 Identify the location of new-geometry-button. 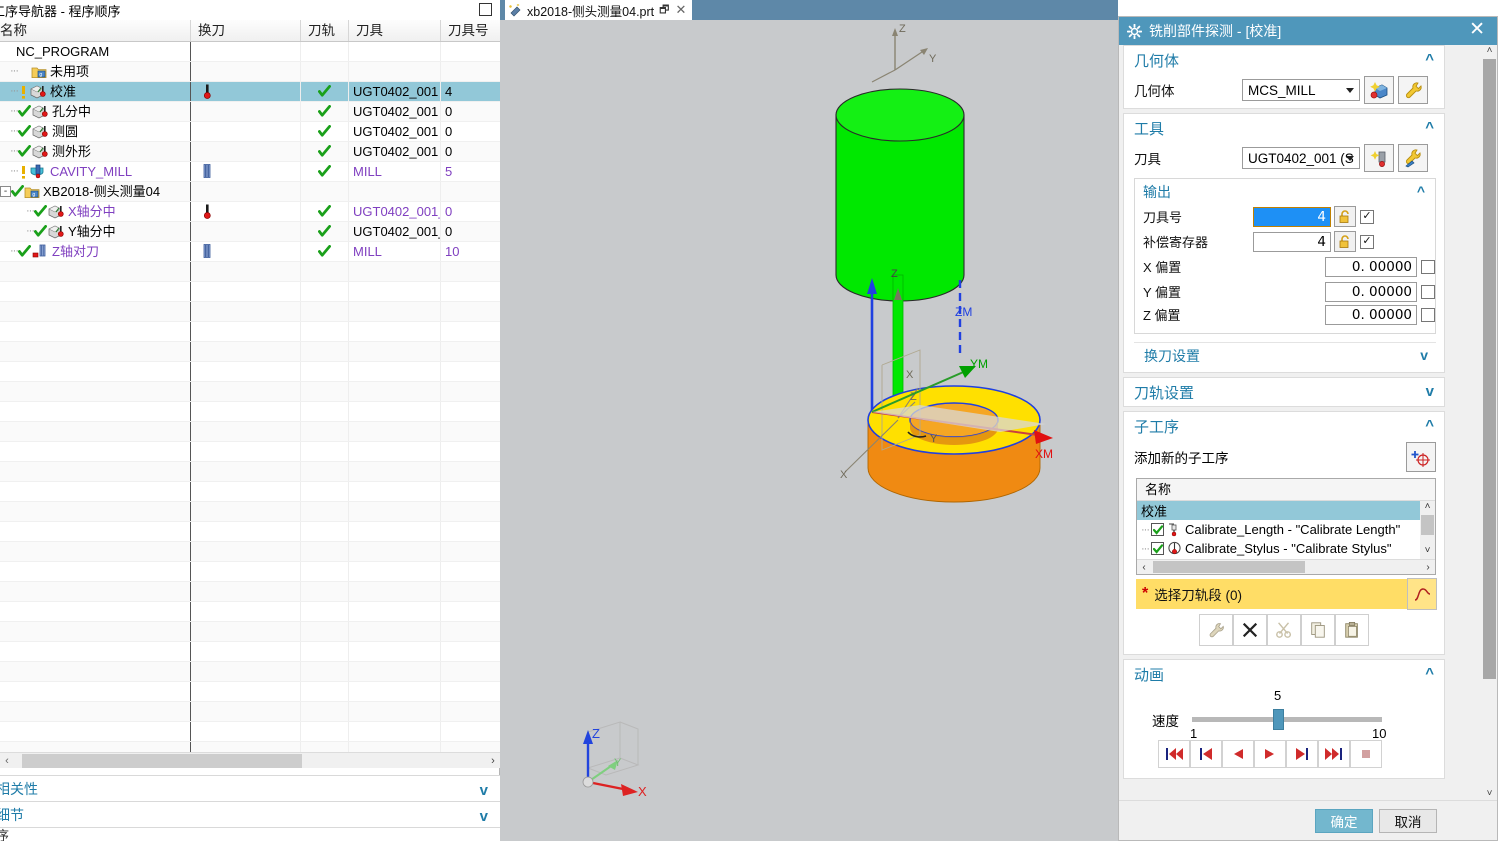
(1379, 90).